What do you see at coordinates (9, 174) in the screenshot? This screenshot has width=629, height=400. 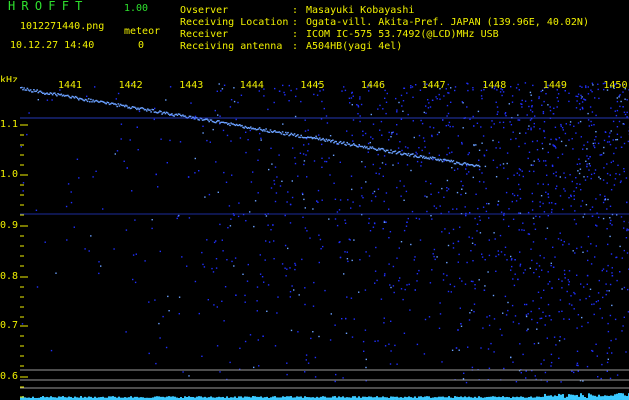 I see `y-tick-1-0: 1.0` at bounding box center [9, 174].